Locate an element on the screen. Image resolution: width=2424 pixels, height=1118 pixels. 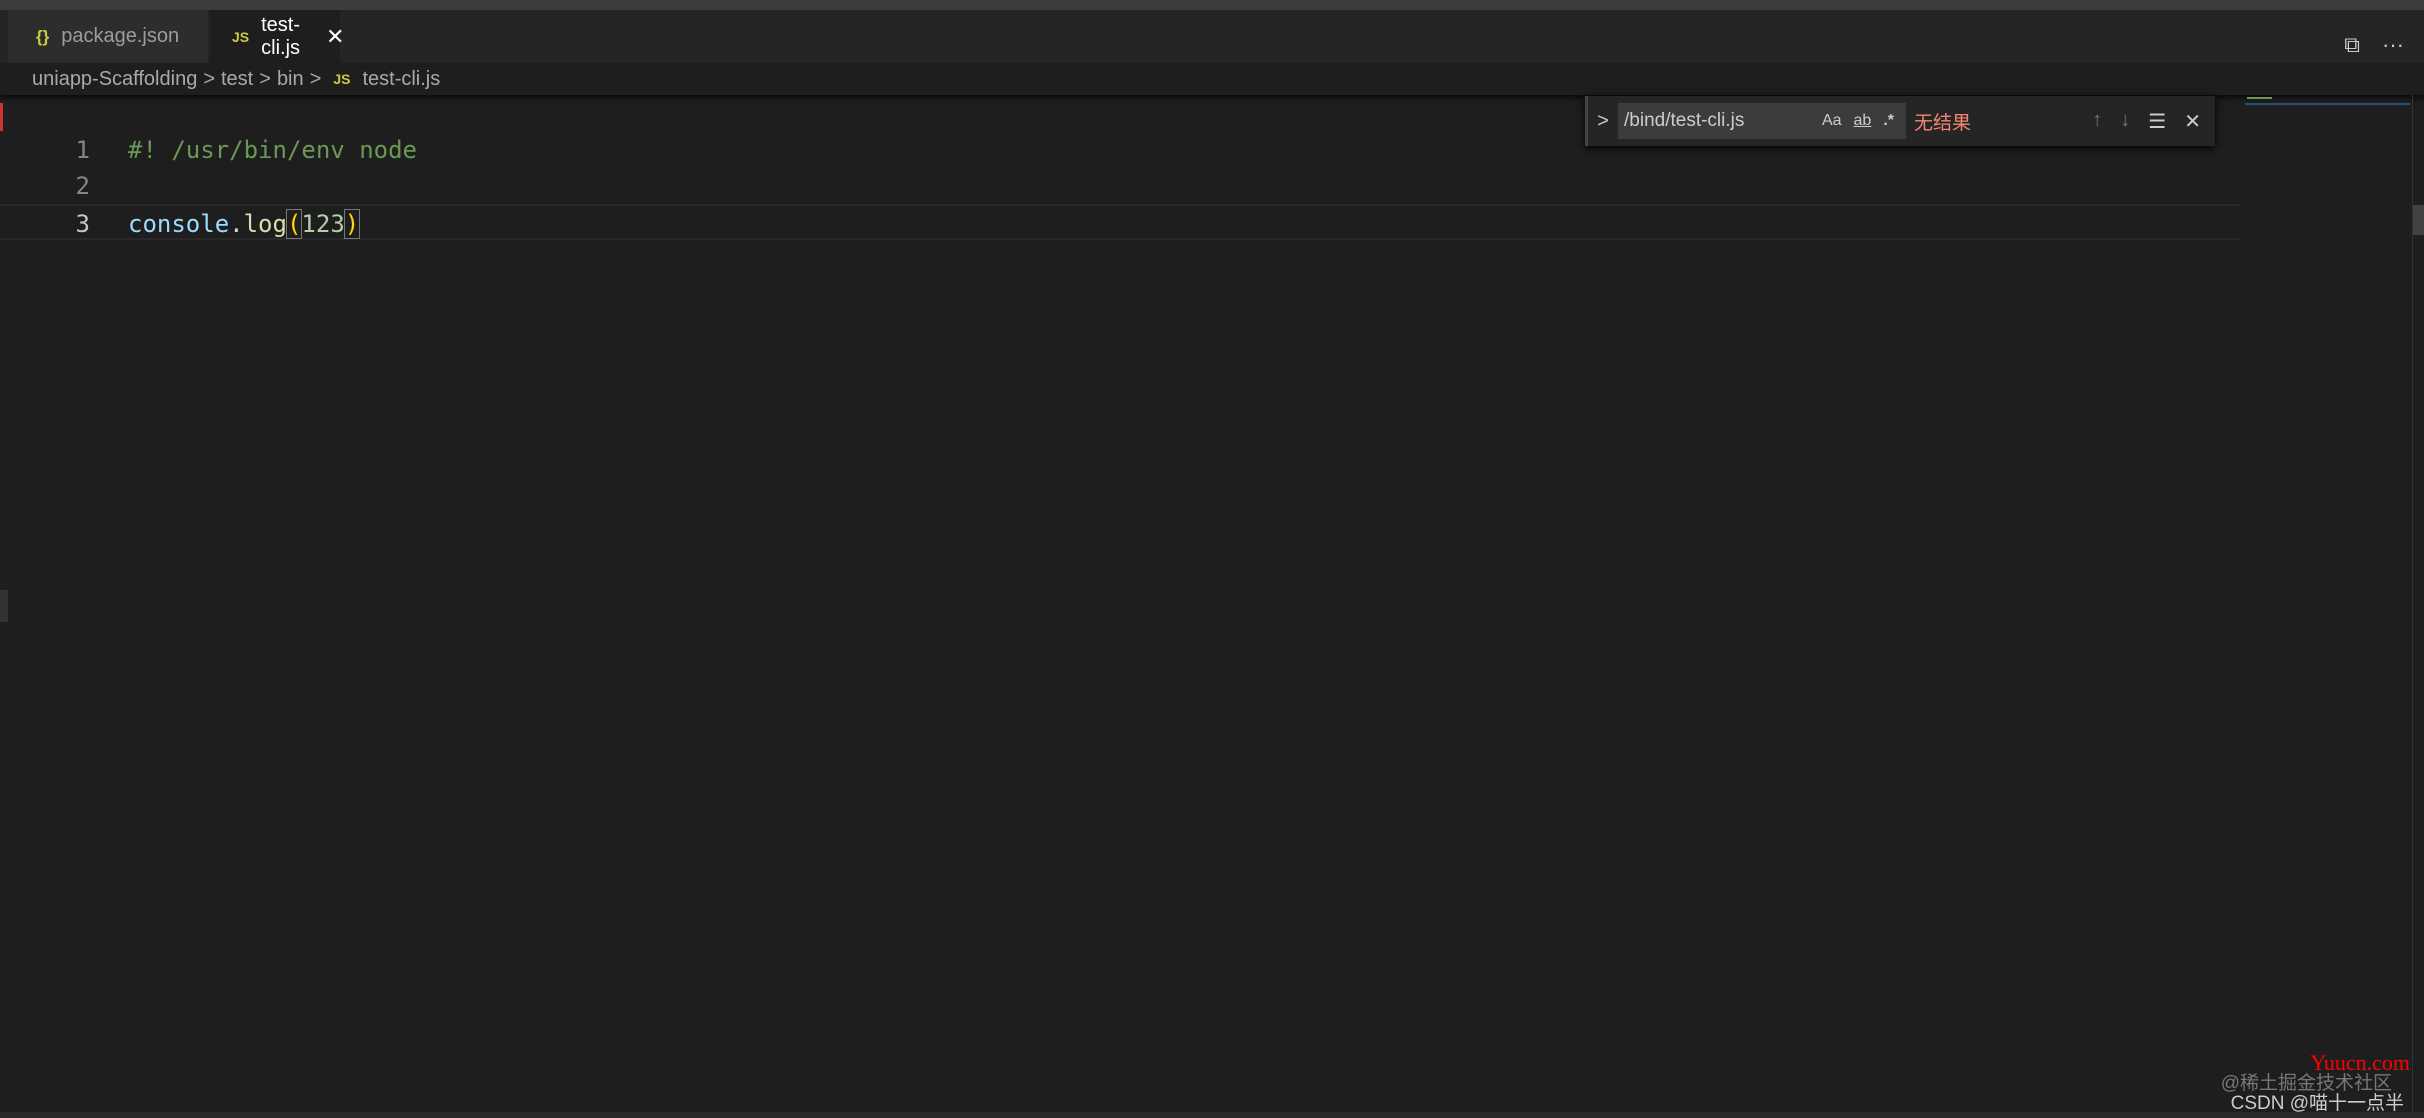
find-widget: > /bind/test-cli.js Aa ab .* 无结果 ↑ ↓ ☰ ✕ is located at coordinates (1900, 121).